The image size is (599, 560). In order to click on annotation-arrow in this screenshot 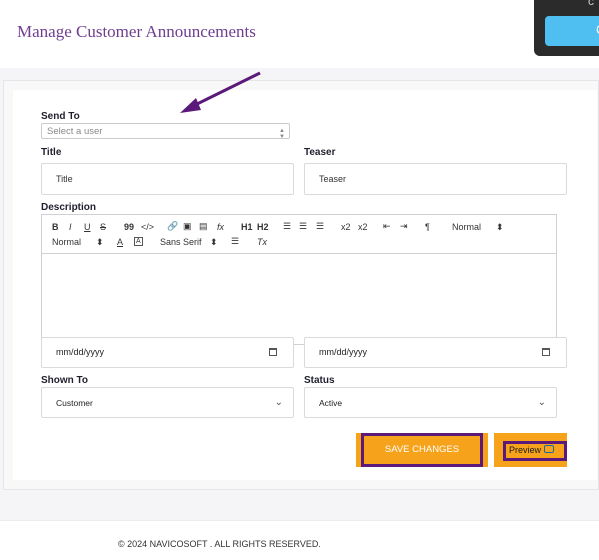, I will do `click(220, 92)`.